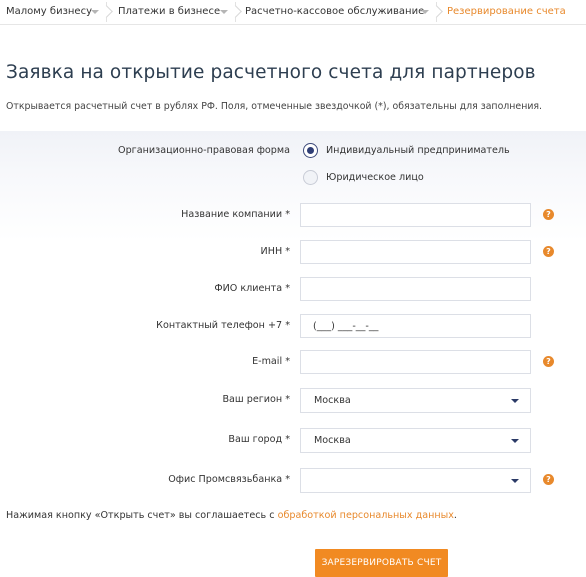 The width and height of the screenshot is (586, 577). I want to click on inn-input, so click(415, 252).